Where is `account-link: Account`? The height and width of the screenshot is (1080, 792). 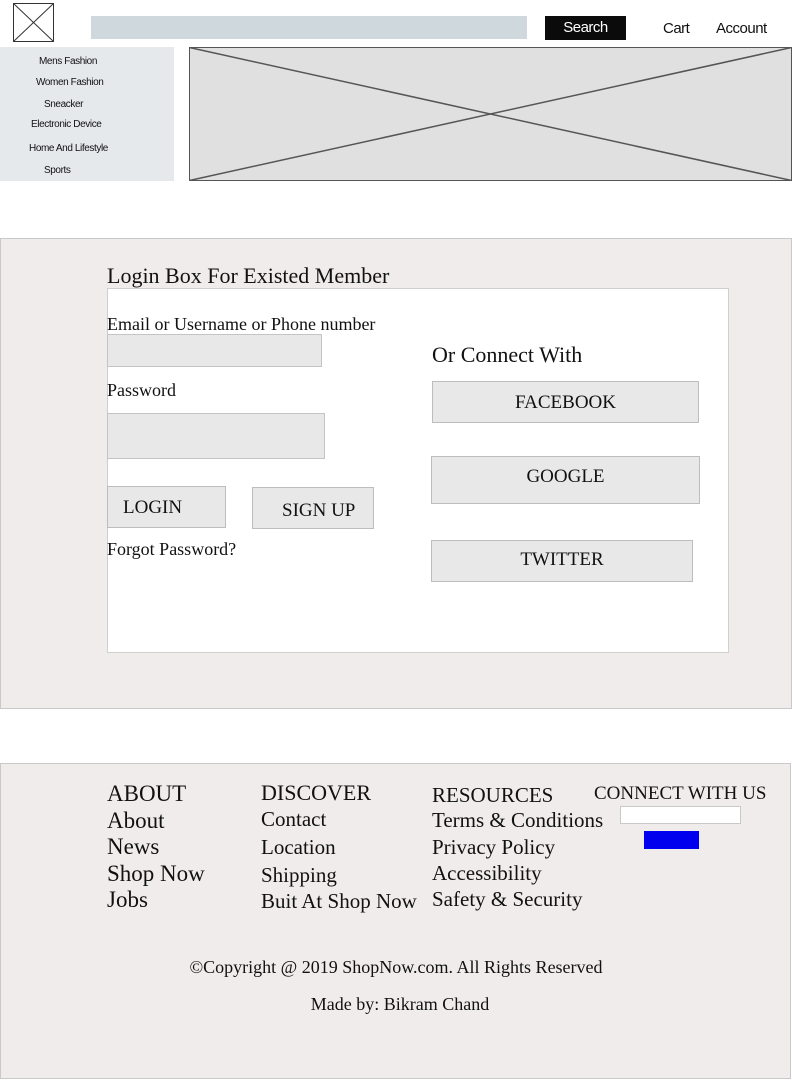 account-link: Account is located at coordinates (741, 28).